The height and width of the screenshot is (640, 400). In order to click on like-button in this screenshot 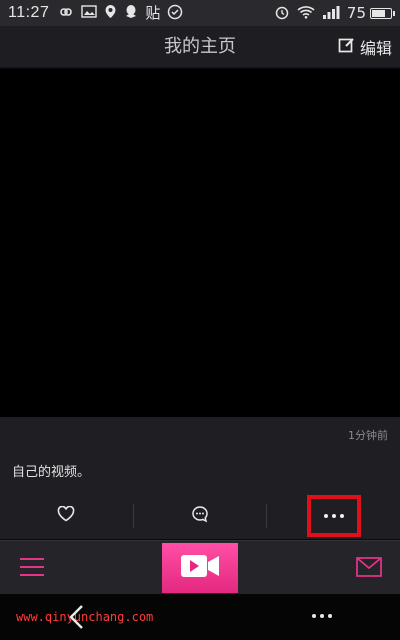, I will do `click(66, 516)`.